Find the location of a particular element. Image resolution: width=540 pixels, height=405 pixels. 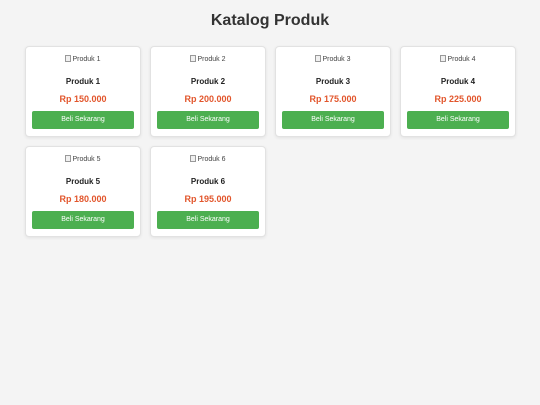

product-price: Rp 200.000 is located at coordinates (208, 99).